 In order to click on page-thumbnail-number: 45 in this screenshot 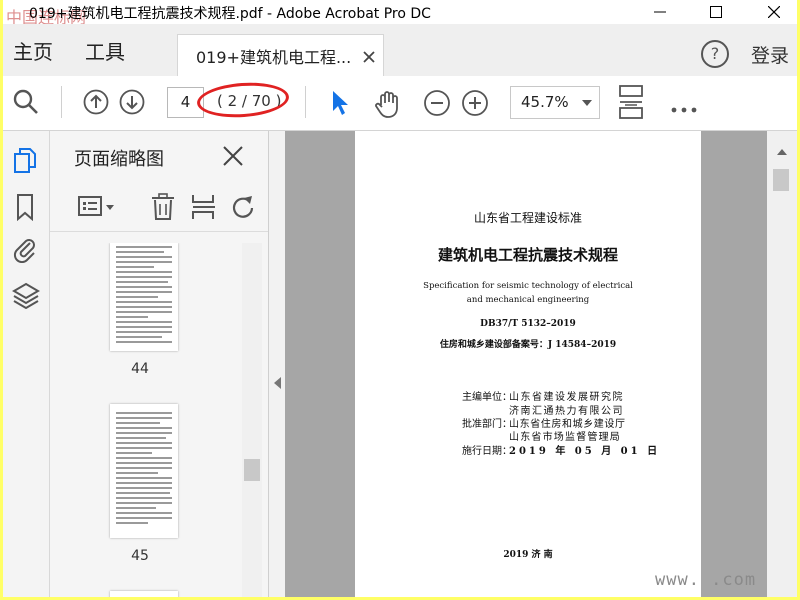, I will do `click(140, 556)`.